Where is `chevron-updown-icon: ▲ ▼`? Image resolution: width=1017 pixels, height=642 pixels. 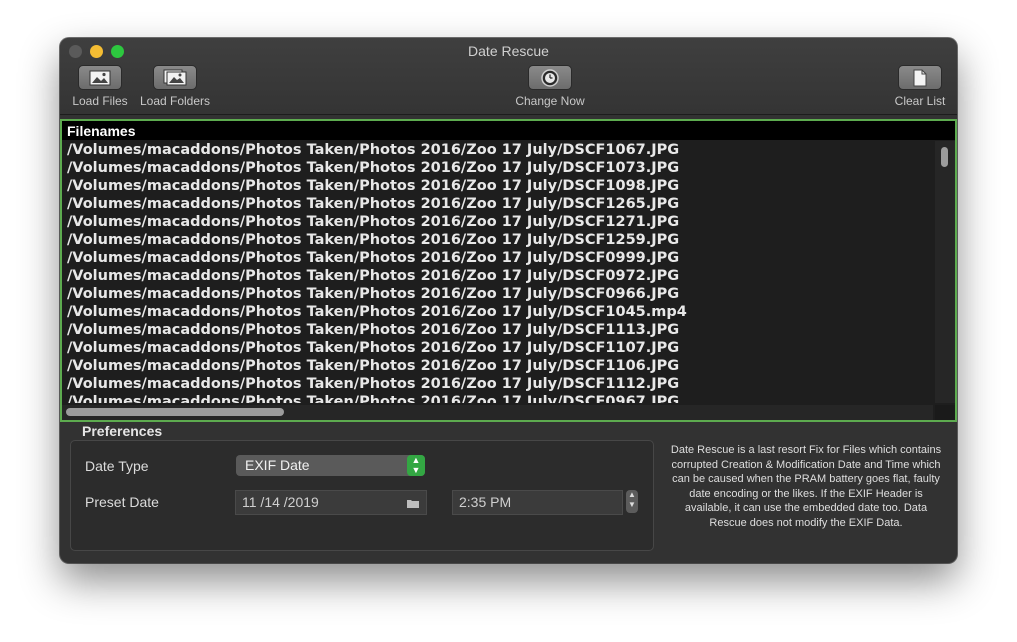 chevron-updown-icon: ▲ ▼ is located at coordinates (416, 465).